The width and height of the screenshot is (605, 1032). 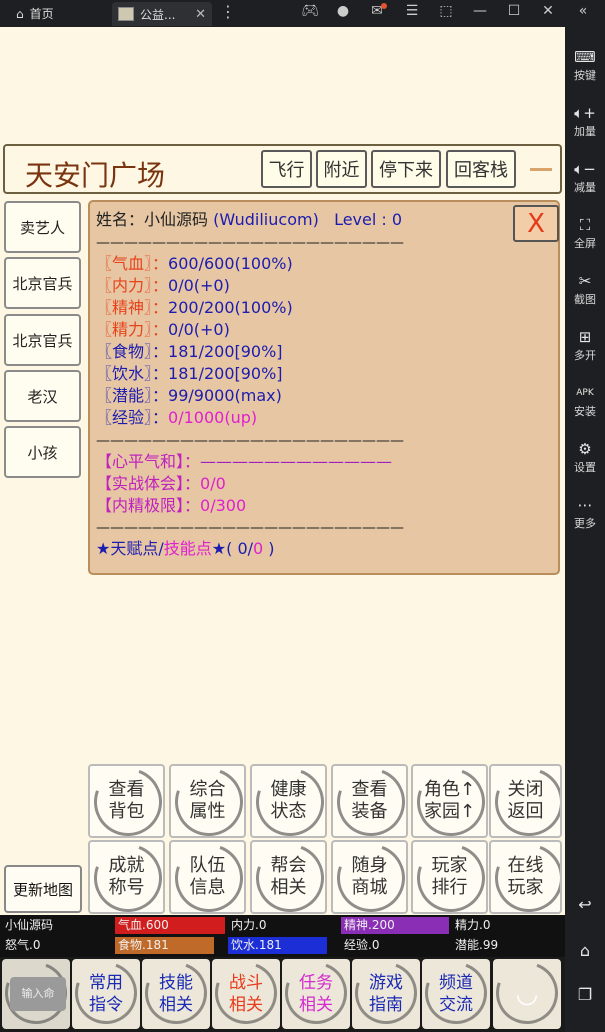 What do you see at coordinates (42, 396) in the screenshot?
I see `npc-old-man: 老汉` at bounding box center [42, 396].